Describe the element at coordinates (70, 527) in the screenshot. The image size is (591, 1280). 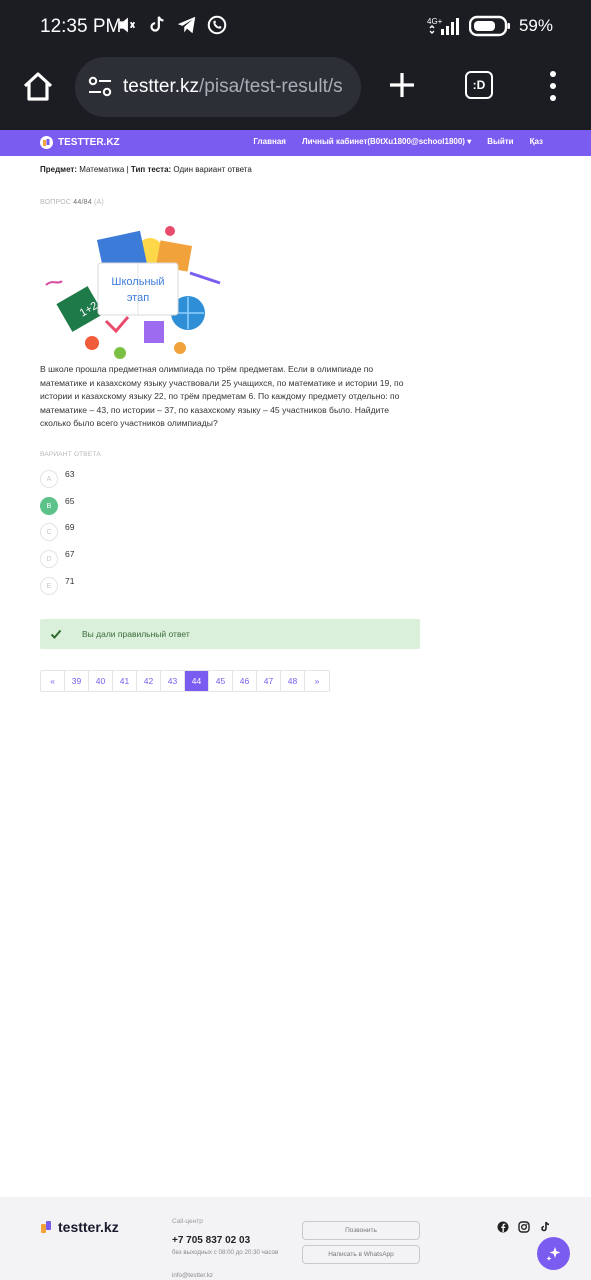
I see `answer-value: 69` at that location.